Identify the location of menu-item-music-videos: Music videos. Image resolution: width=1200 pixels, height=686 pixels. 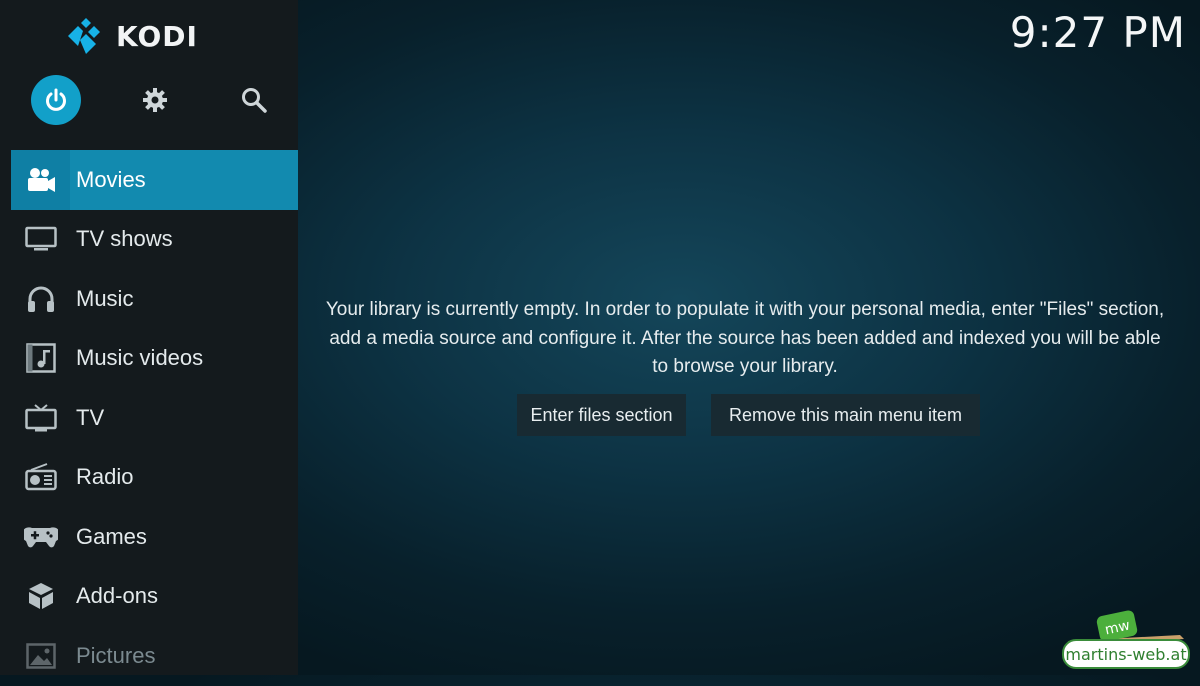
(154, 359).